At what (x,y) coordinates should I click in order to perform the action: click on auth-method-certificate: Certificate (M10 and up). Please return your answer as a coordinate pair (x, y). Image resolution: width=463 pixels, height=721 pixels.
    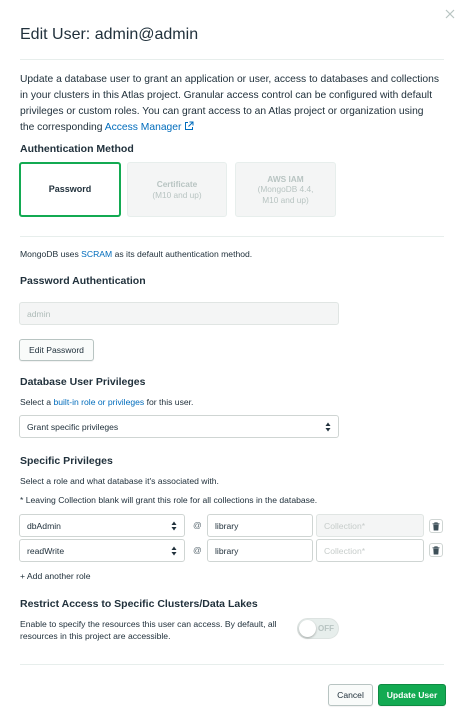
    Looking at the image, I should click on (177, 189).